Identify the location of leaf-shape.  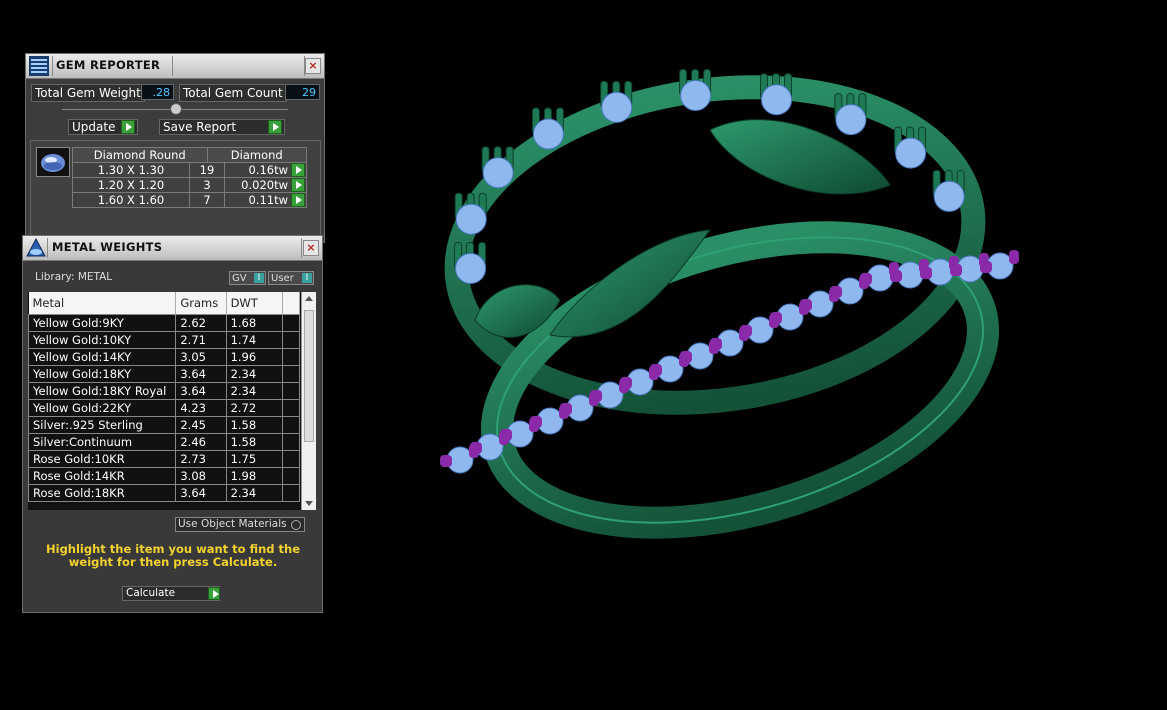
(630, 283).